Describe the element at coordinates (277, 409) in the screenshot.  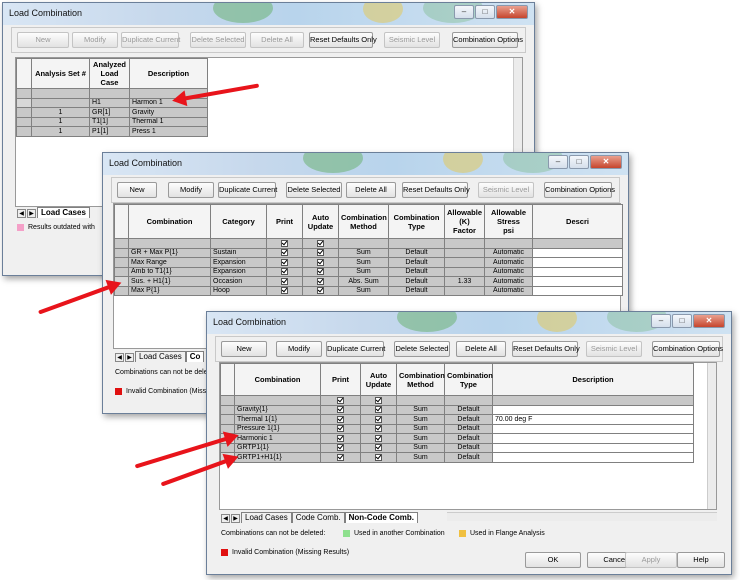
I see `cell: Gravity{1}` at that location.